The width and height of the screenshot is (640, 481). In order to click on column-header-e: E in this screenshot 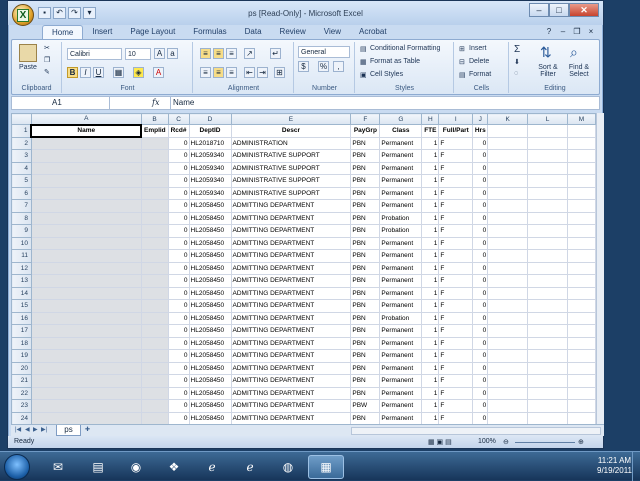, I will do `click(291, 119)`.